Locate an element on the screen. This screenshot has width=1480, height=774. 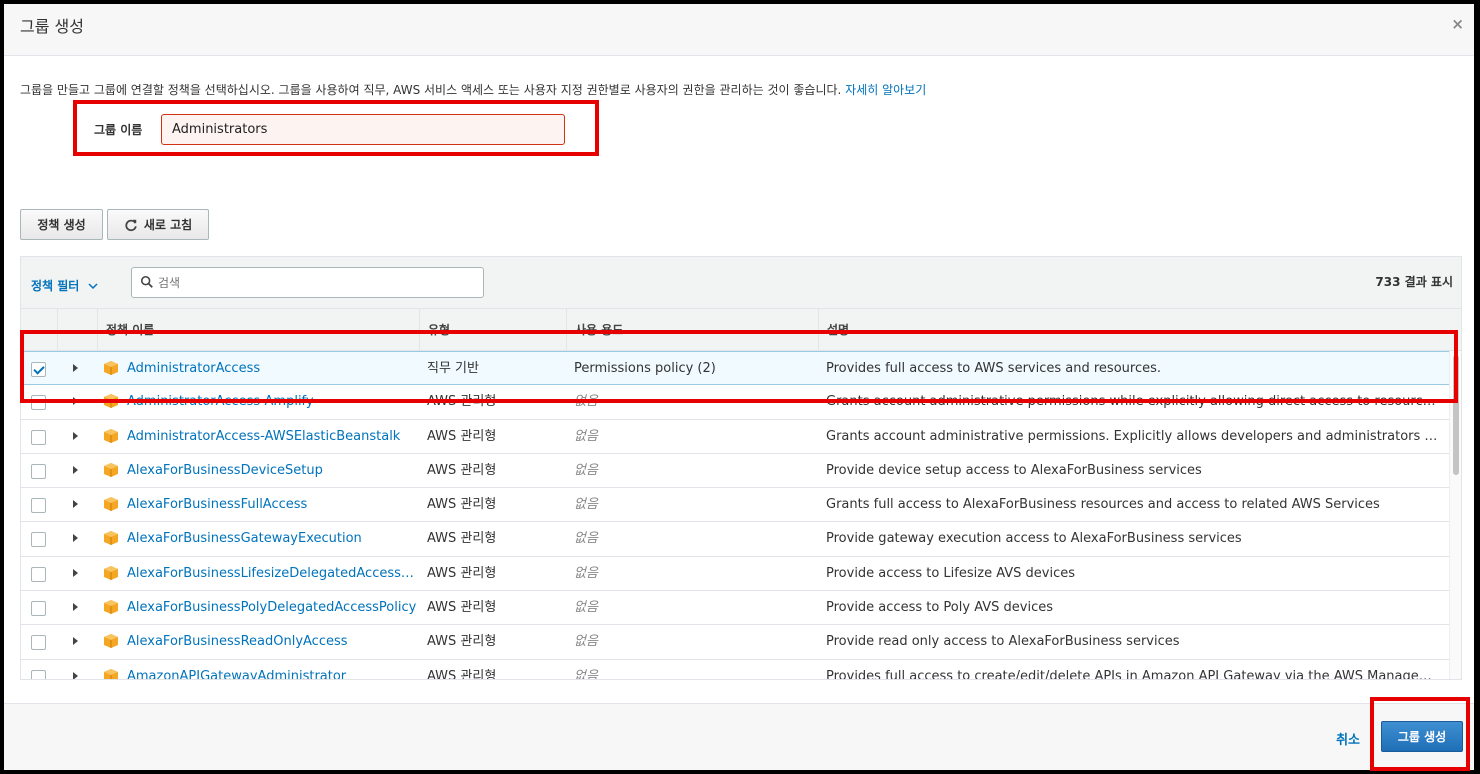
policy-name-link: AdministratorAccess is located at coordinates (272, 369).